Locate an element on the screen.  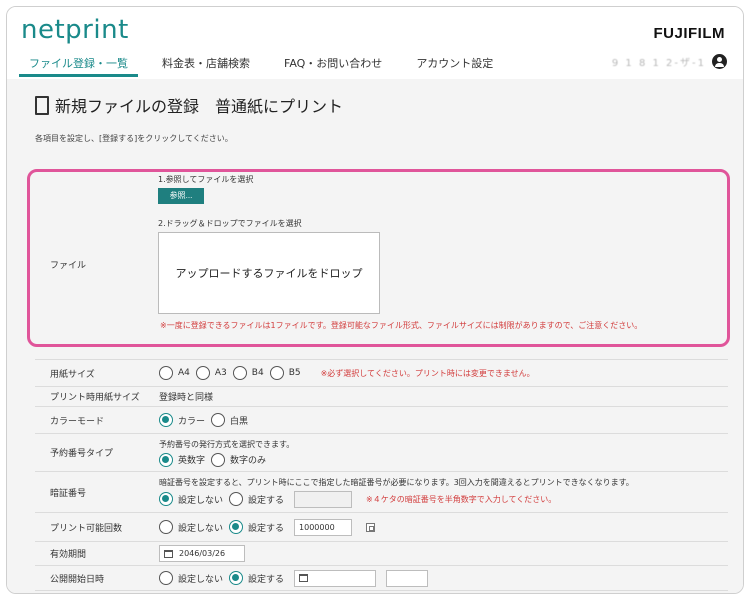
print-paper-size-value: 登録時と同様 is located at coordinates (186, 398).